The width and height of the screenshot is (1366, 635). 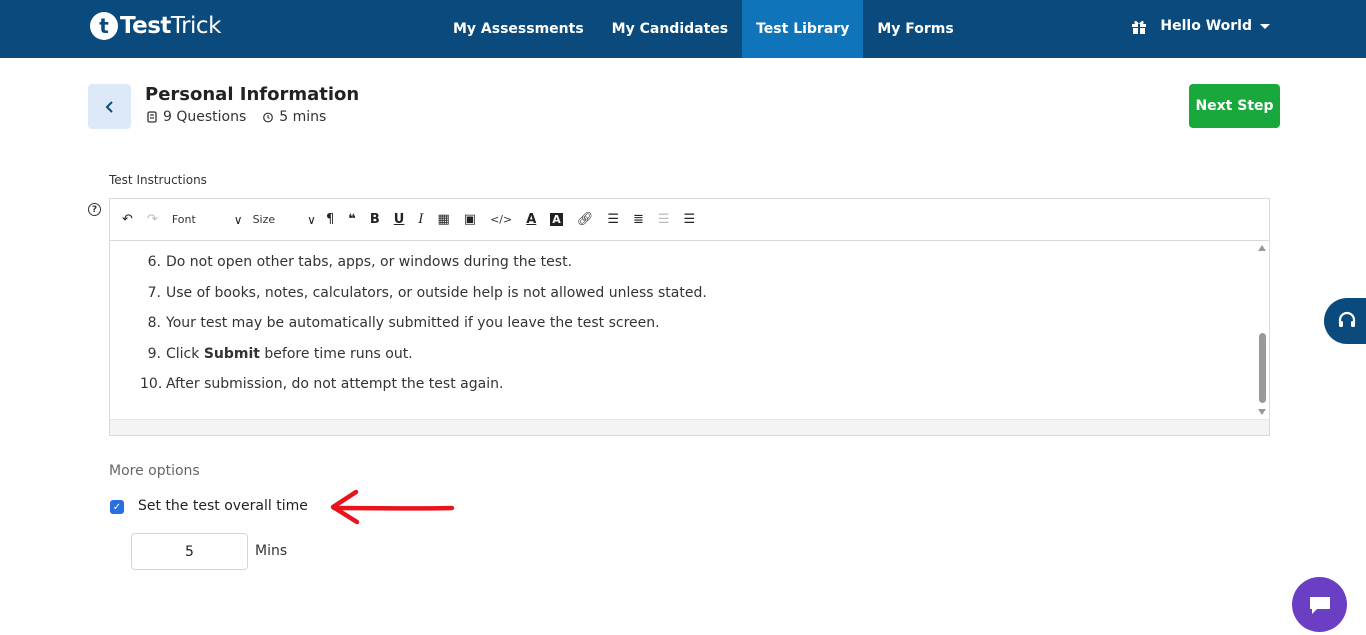 What do you see at coordinates (375, 219) in the screenshot?
I see `bold-icon: B` at bounding box center [375, 219].